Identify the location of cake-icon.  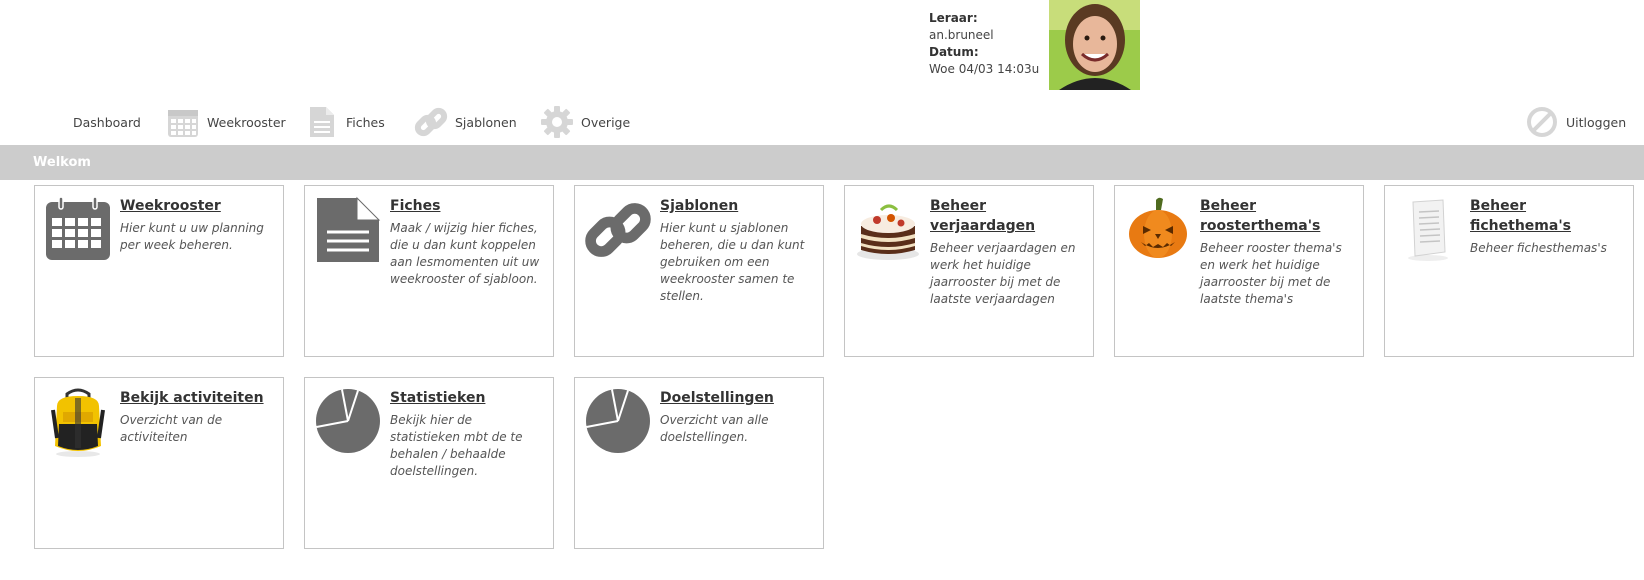
(888, 231).